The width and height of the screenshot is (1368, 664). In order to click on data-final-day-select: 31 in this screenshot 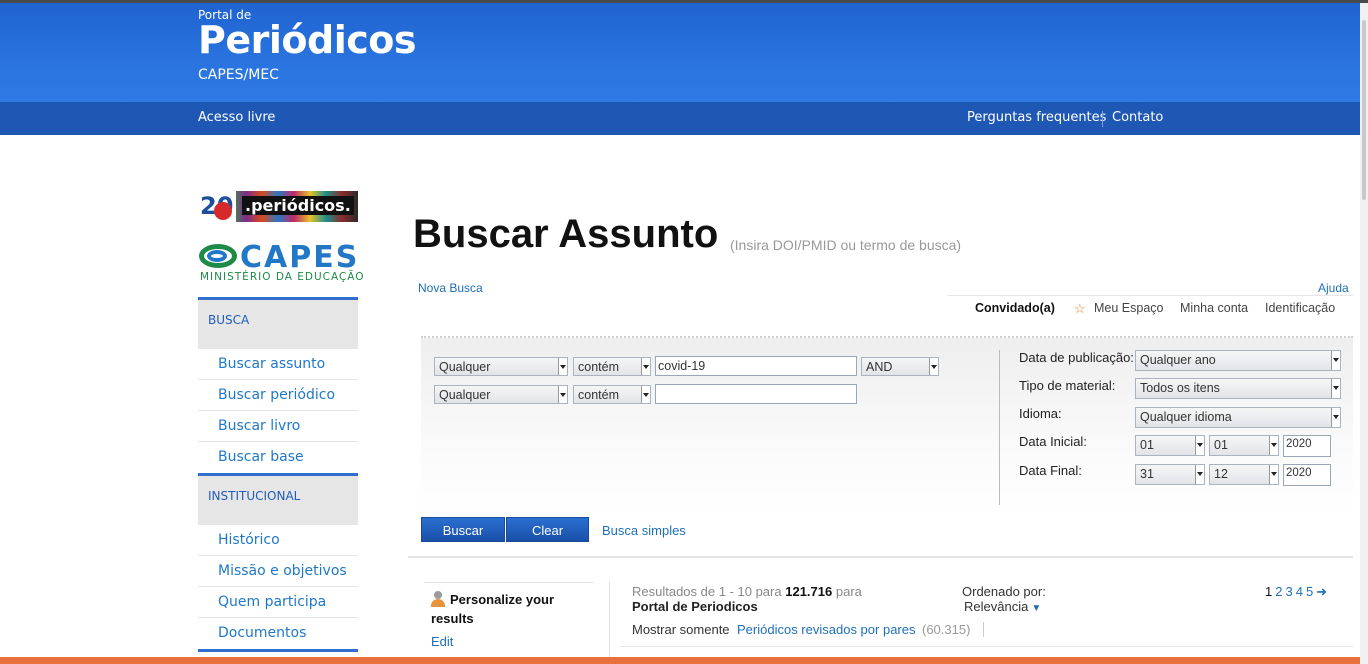, I will do `click(1170, 474)`.